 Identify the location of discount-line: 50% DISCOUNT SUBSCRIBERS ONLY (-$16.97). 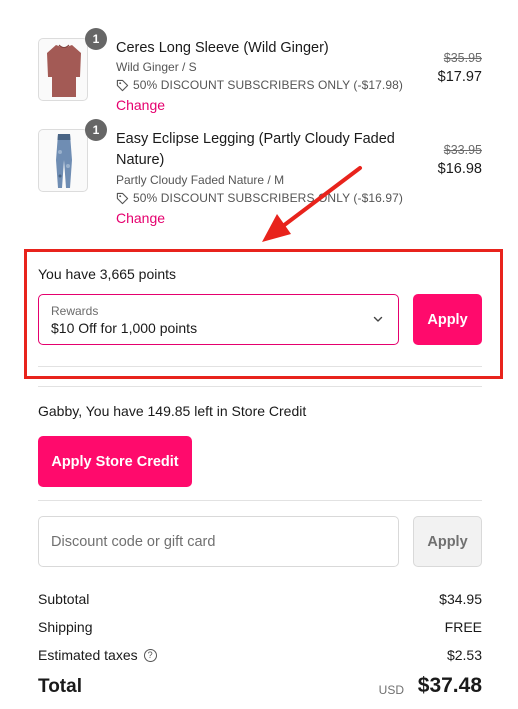
(259, 198).